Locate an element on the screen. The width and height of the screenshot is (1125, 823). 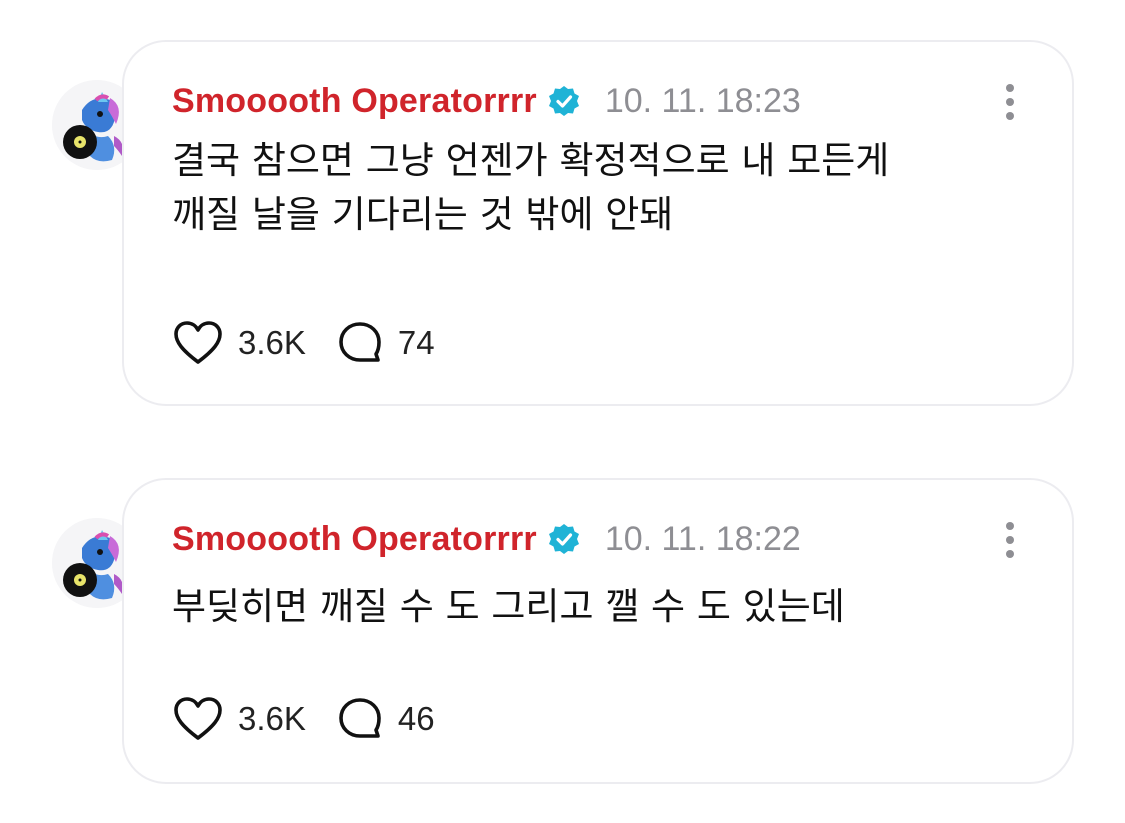
post-header: Smooooth Operatorrrr 10. 11. 18:23 is located at coordinates (486, 101).